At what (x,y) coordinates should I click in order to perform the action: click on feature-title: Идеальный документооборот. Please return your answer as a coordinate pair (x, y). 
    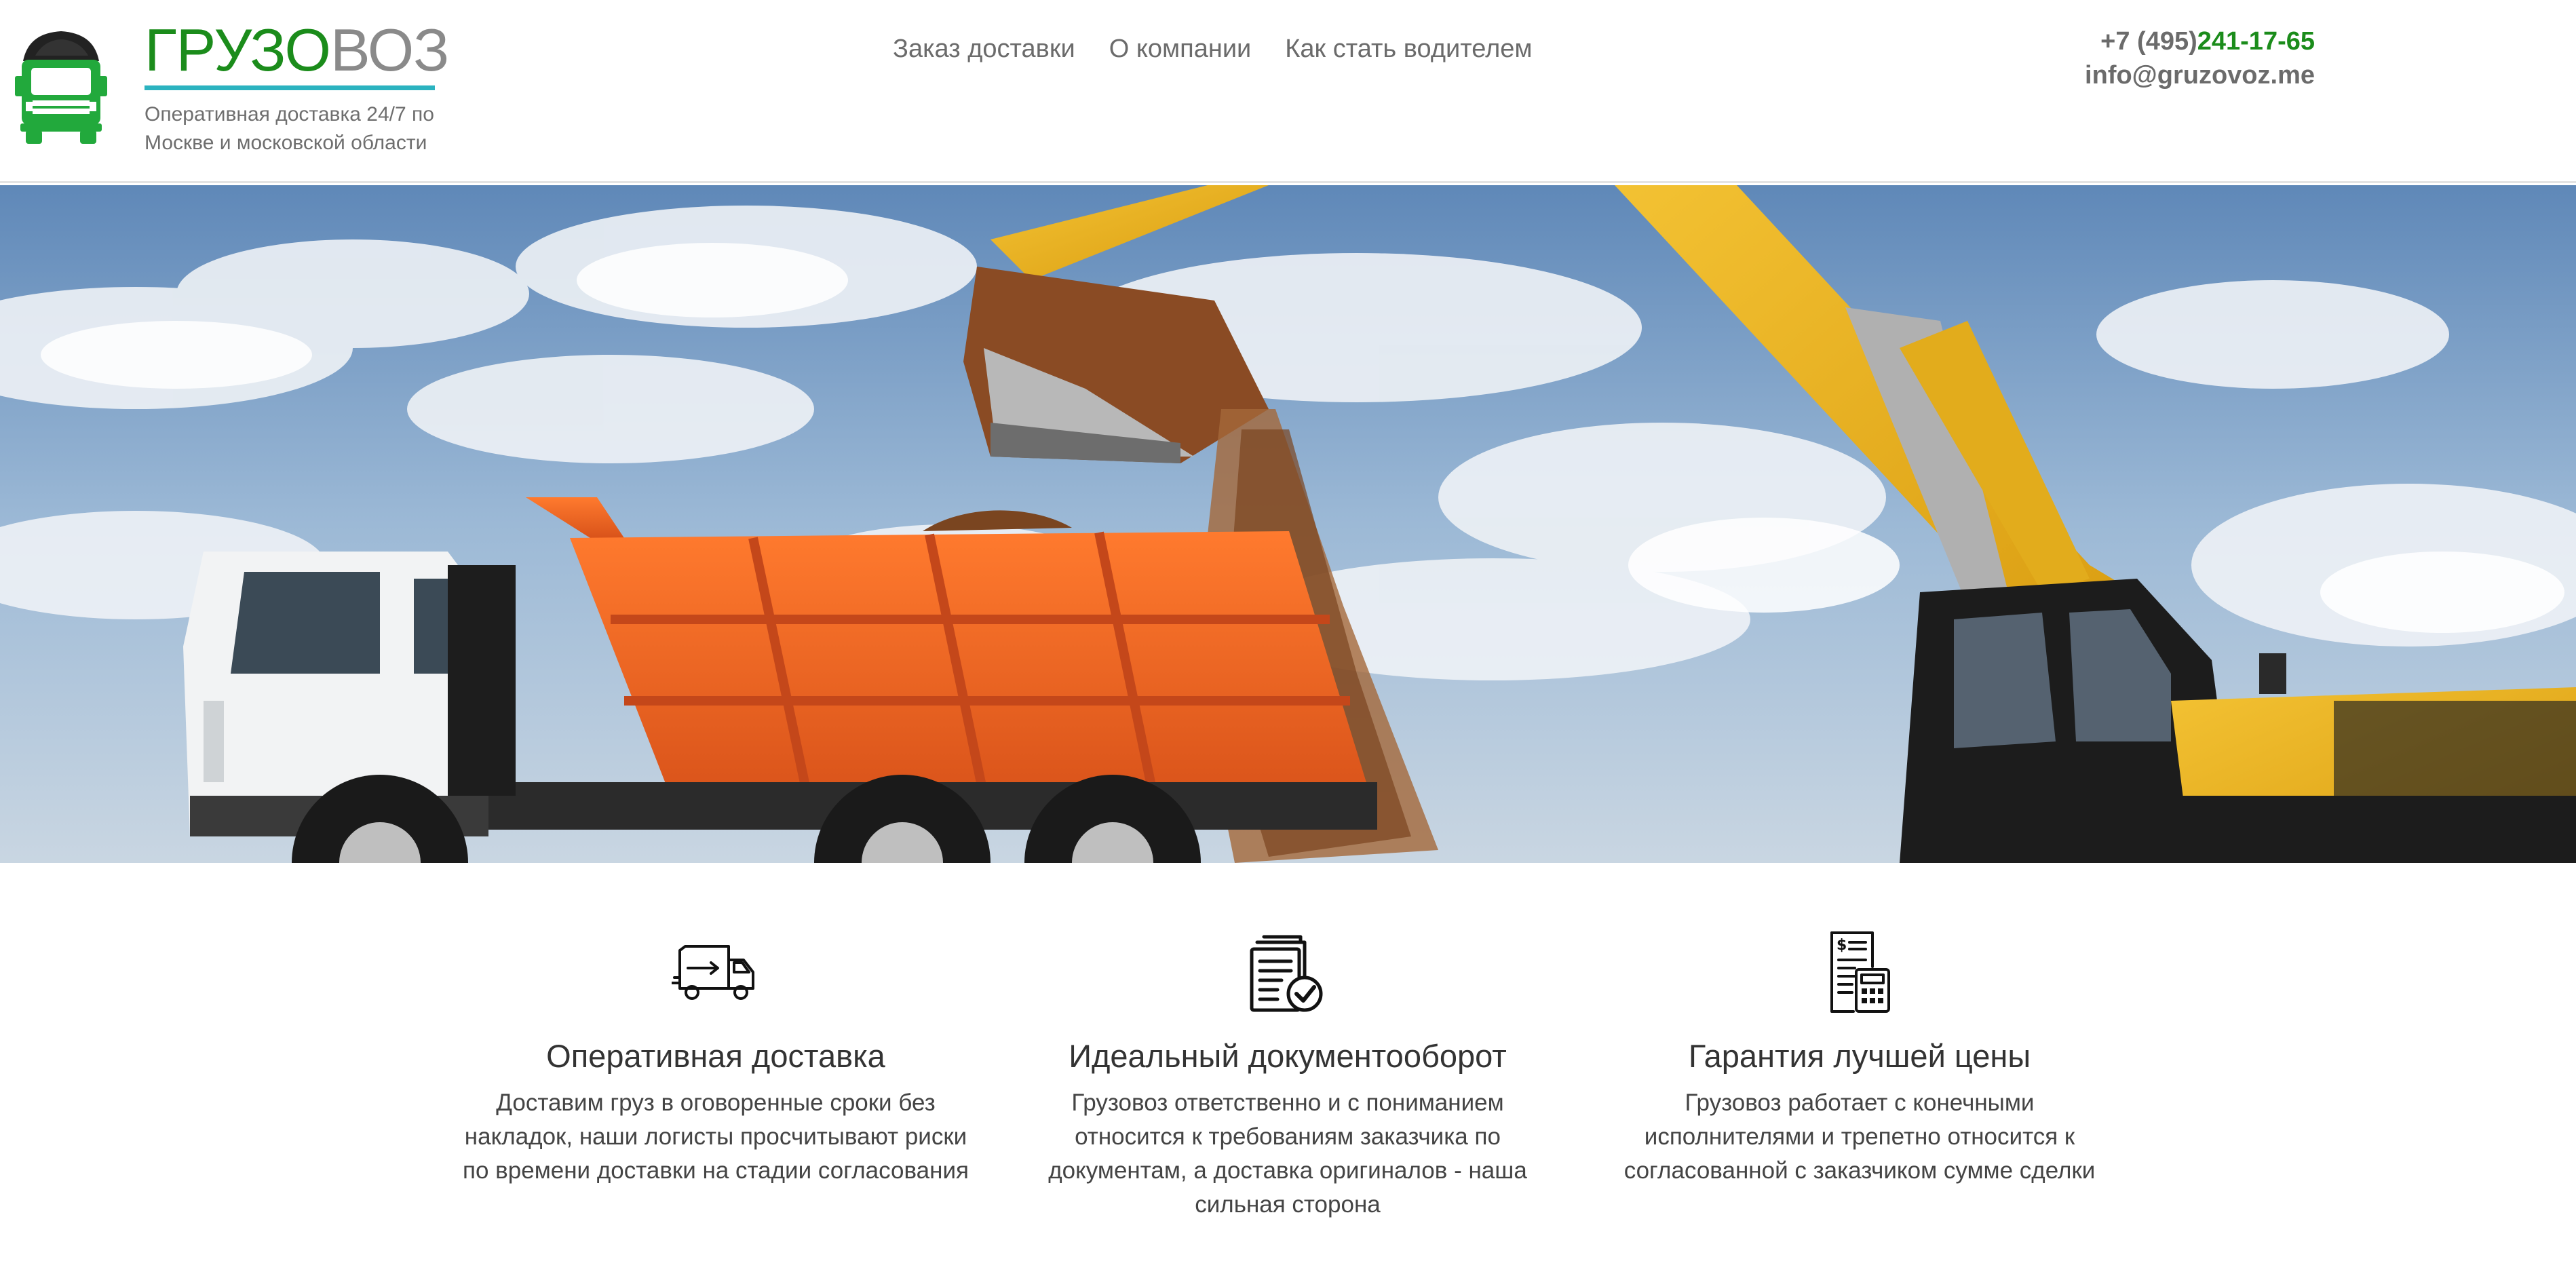
    Looking at the image, I should click on (1288, 1056).